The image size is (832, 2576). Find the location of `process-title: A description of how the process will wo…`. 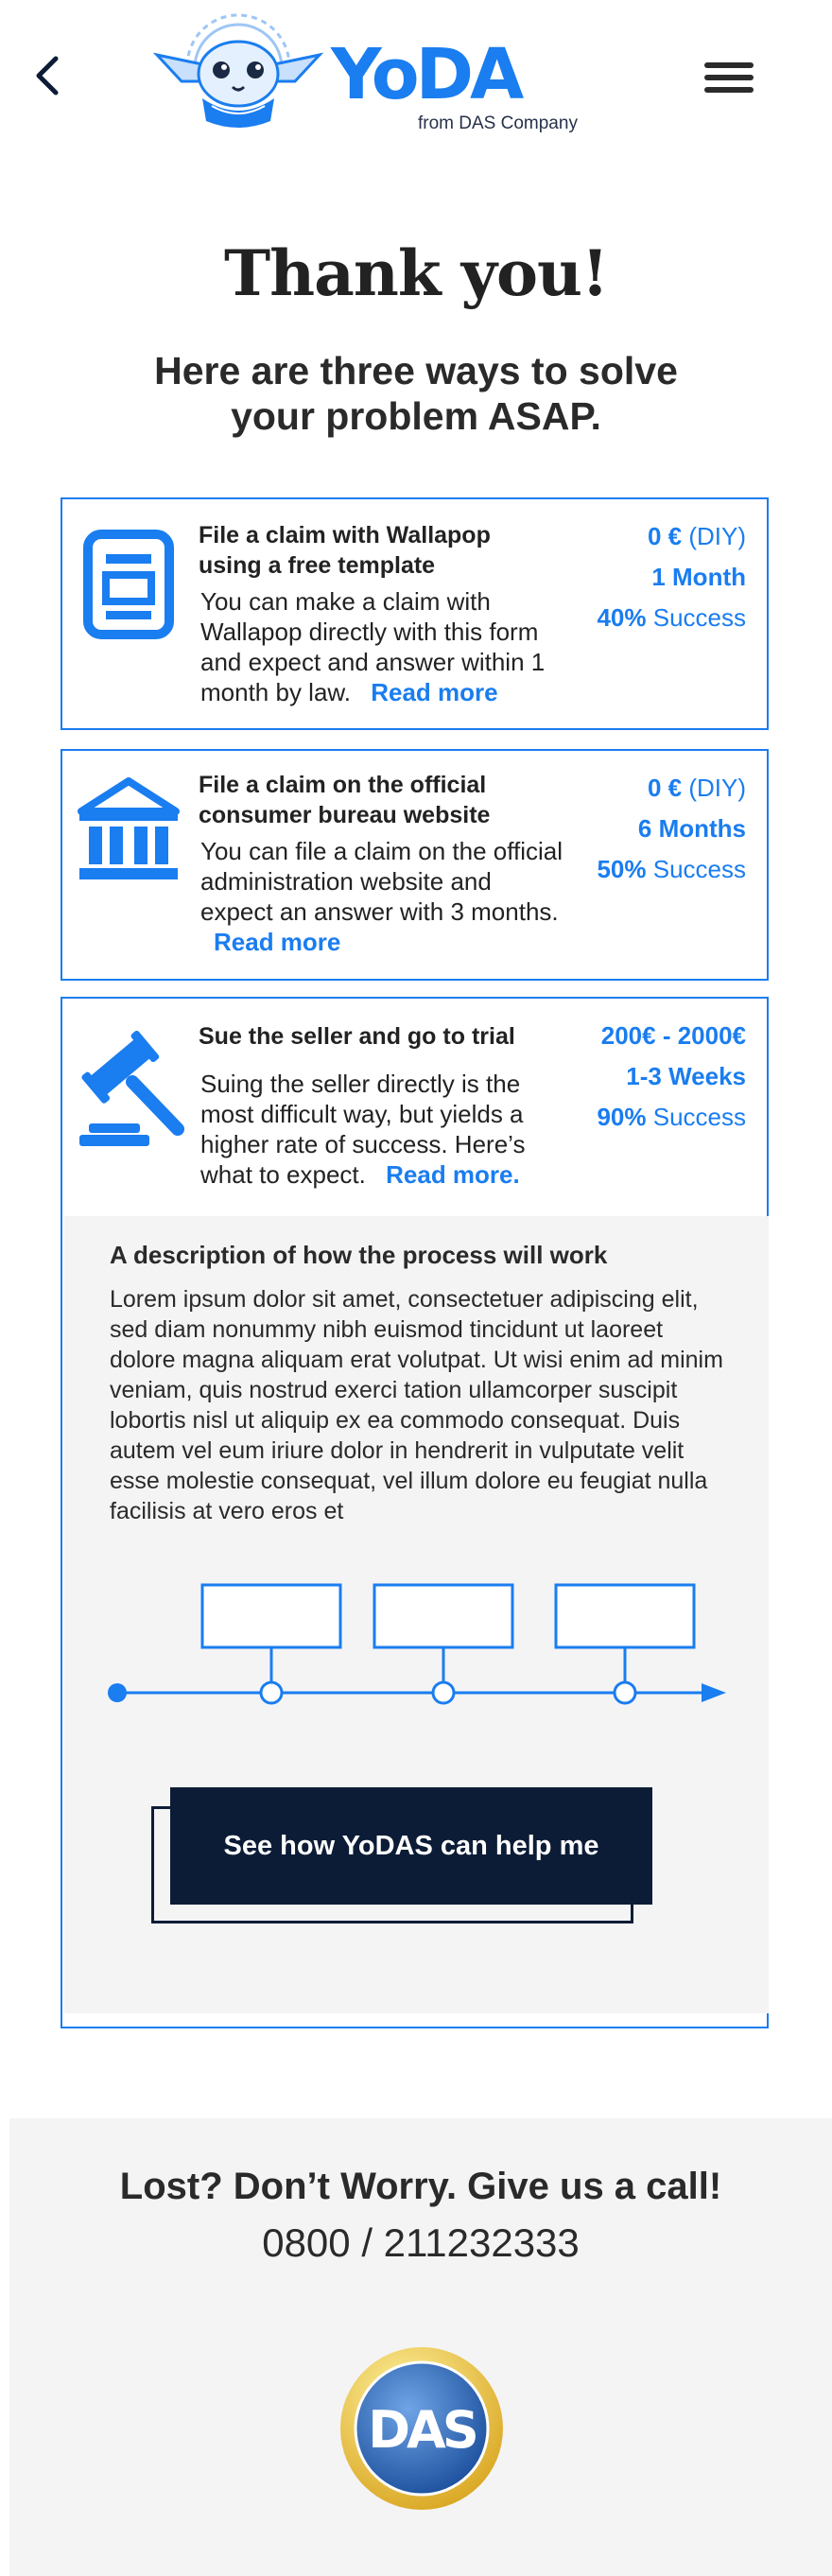

process-title: A description of how the process will wo… is located at coordinates (359, 1255).